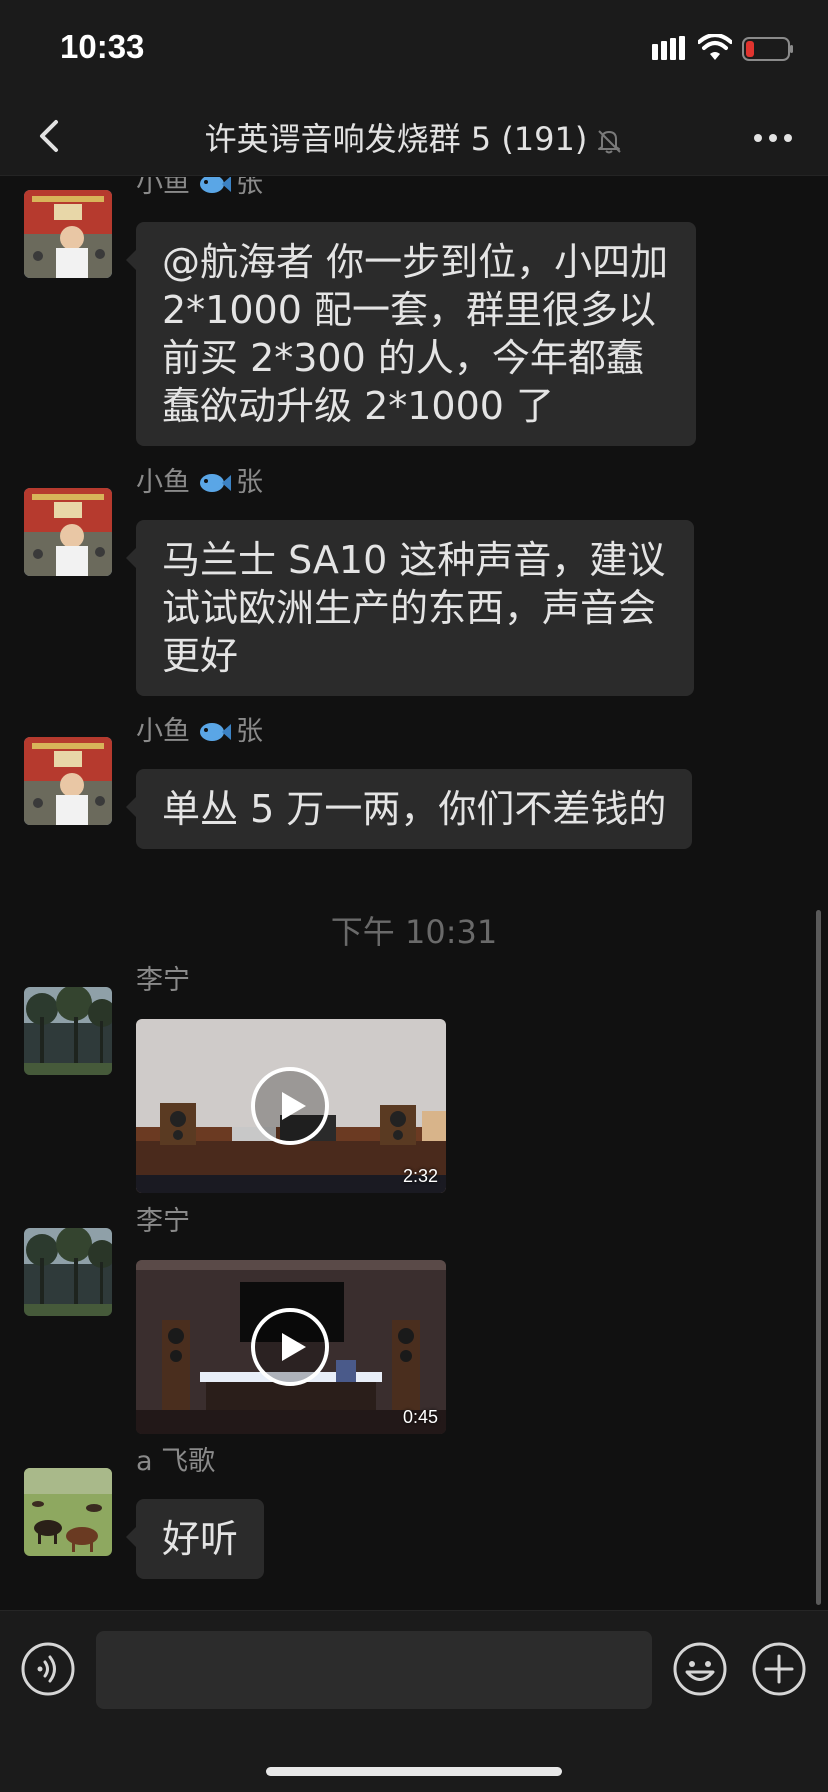 This screenshot has height=1792, width=828. I want to click on video-message: 2:32, so click(291, 1106).